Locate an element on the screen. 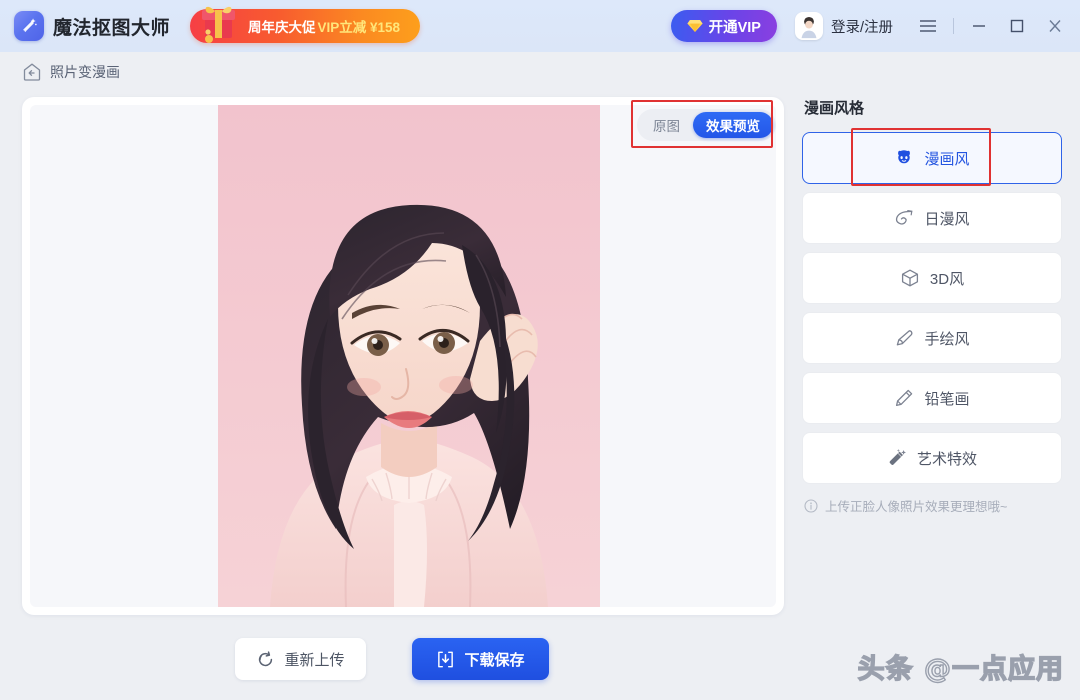  reupload-button: 重新上传 is located at coordinates (300, 659).